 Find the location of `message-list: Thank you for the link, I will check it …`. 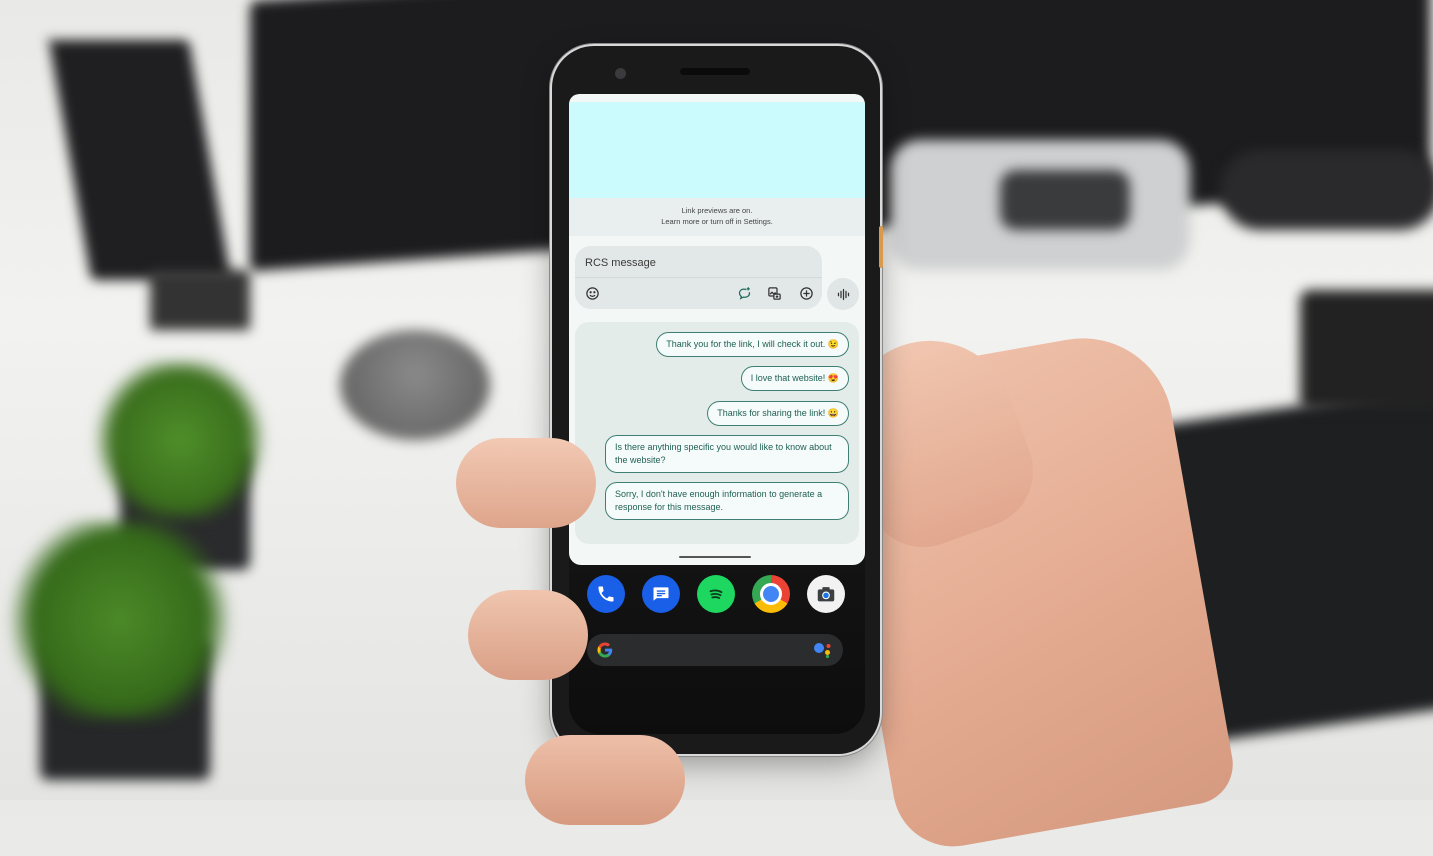

message-list: Thank you for the link, I will check it … is located at coordinates (717, 433).